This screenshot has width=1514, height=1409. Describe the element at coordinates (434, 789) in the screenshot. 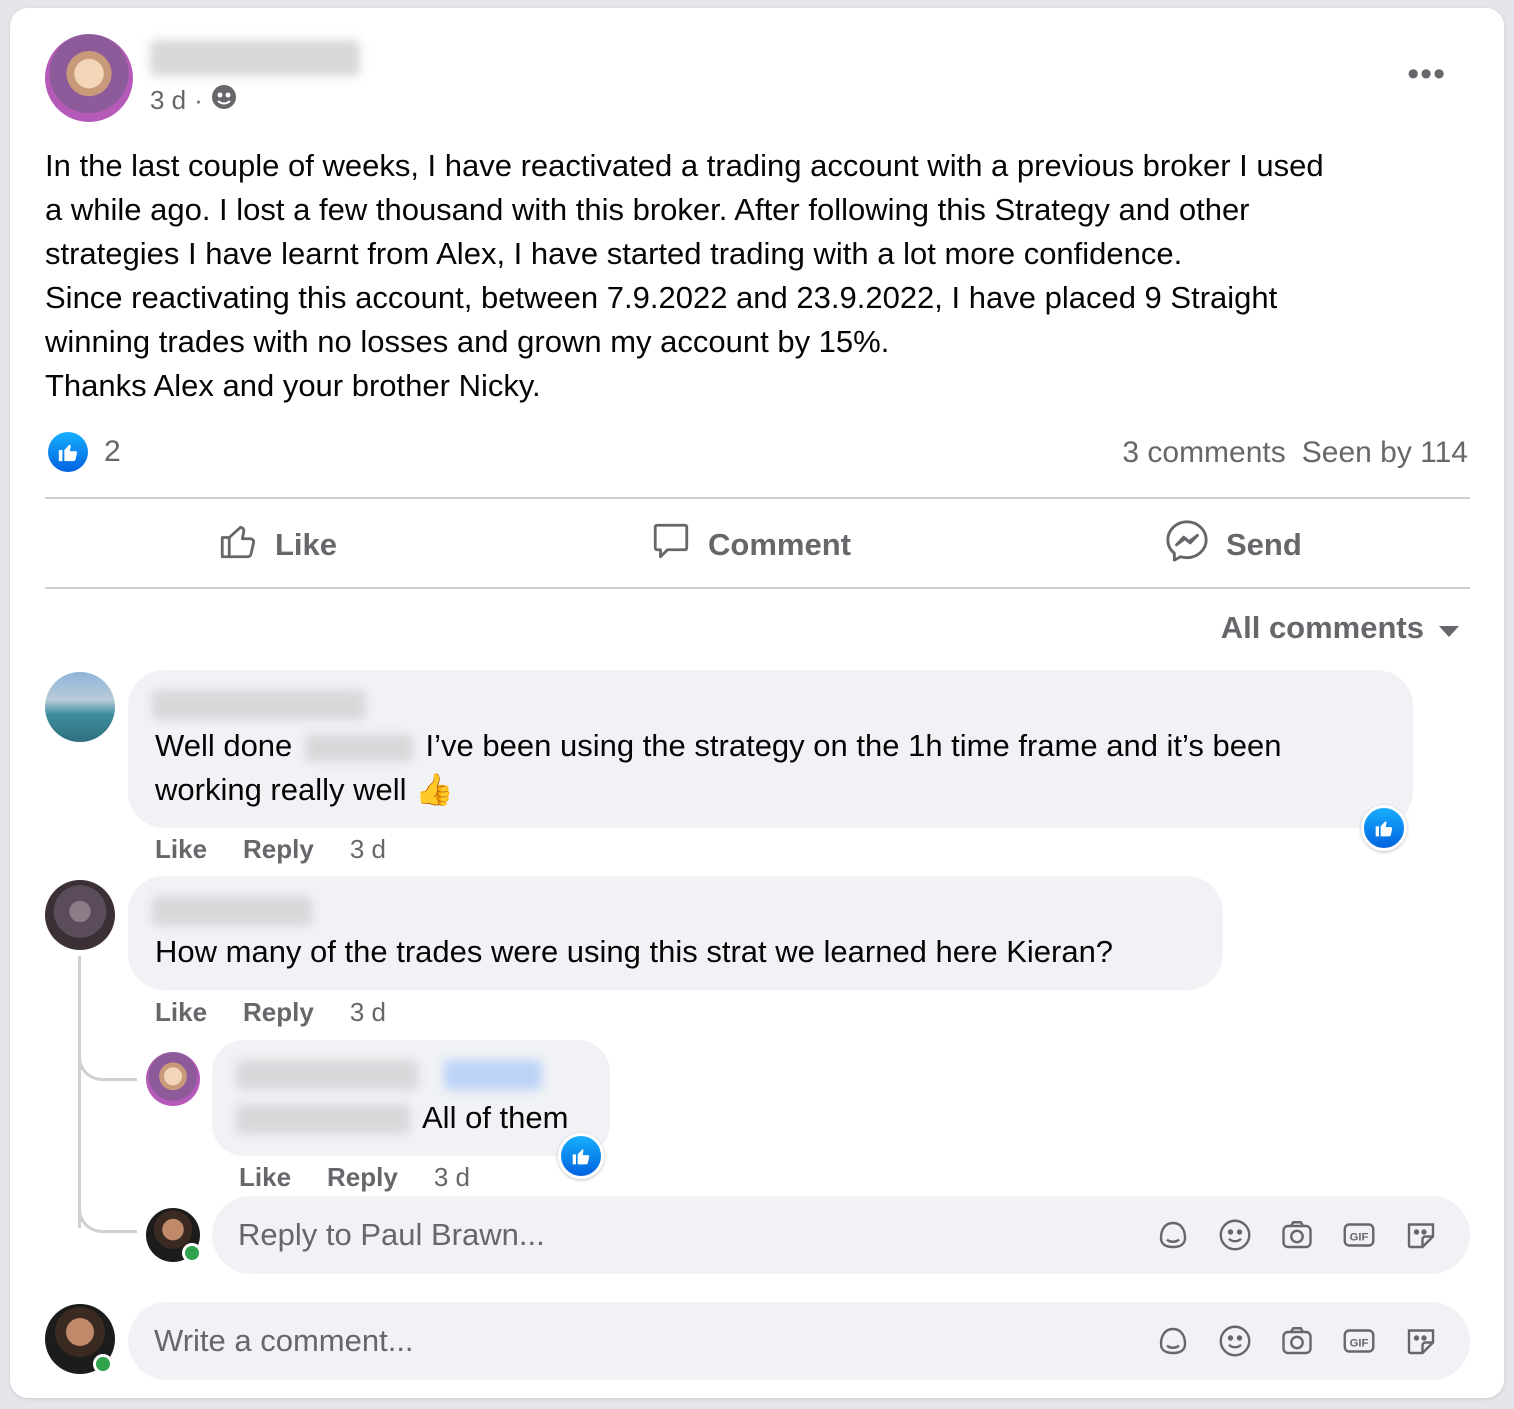

I see `thumbs-up-emoji: 👍` at that location.